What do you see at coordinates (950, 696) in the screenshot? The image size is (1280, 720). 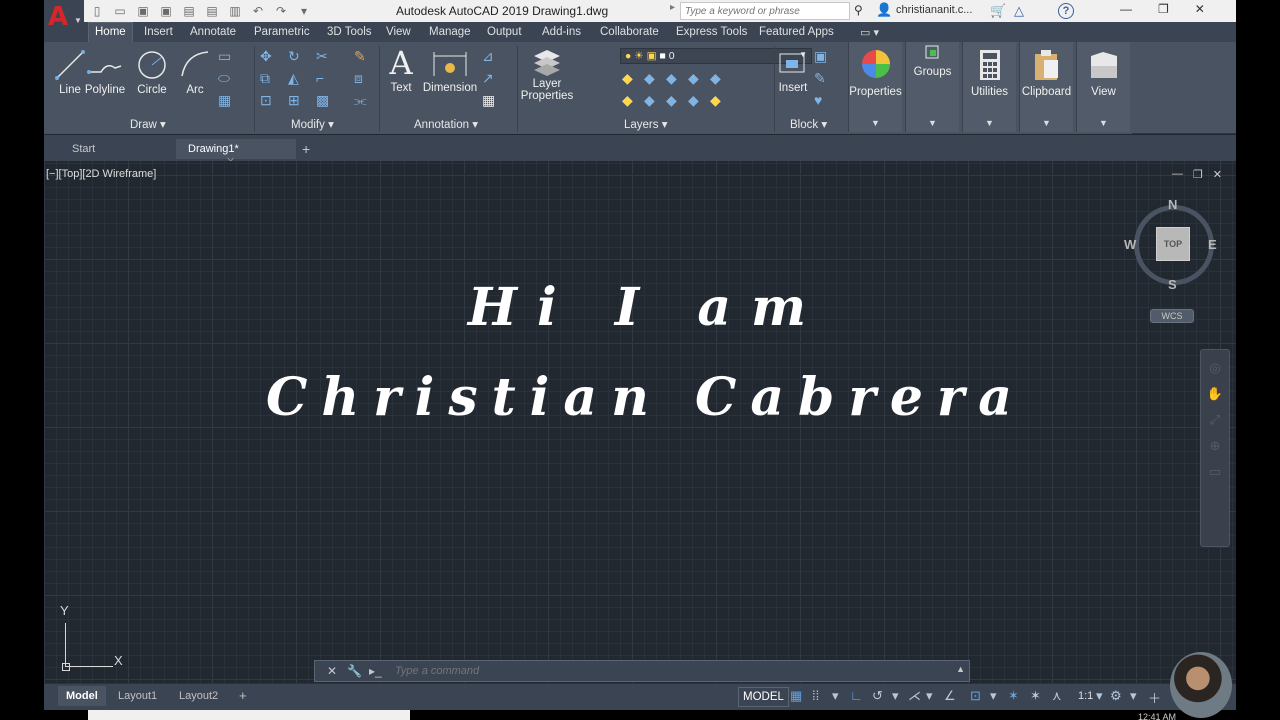 I see `object-snap-tracking-icon: ∠` at bounding box center [950, 696].